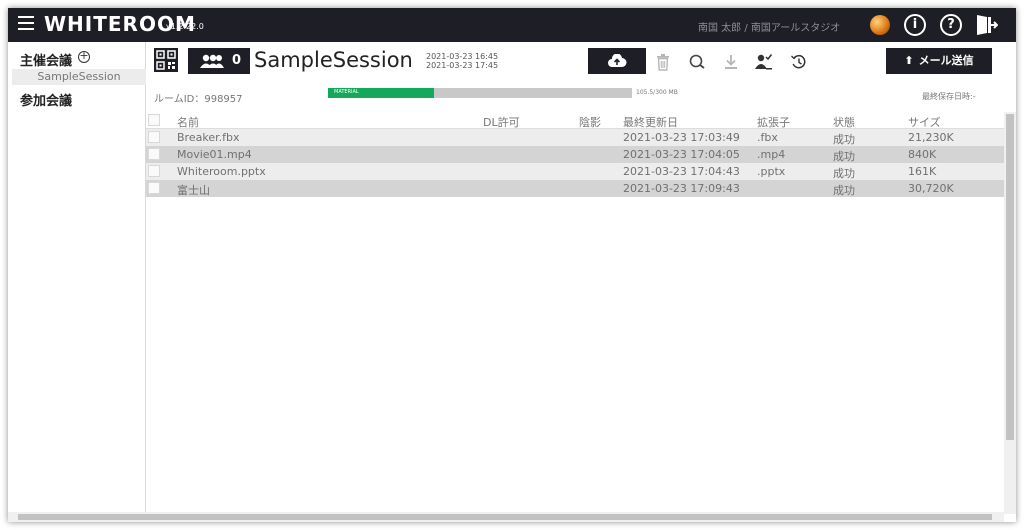 This screenshot has height=530, width=1024. I want to click on select-all-checkbox, so click(154, 120).